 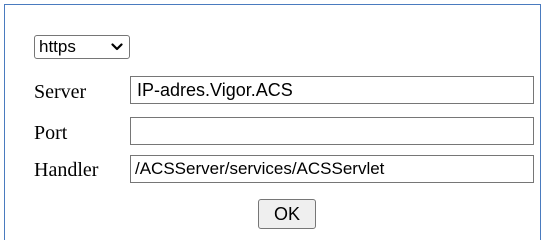 What do you see at coordinates (57, 46) in the screenshot?
I see `protocol-select-value: https` at bounding box center [57, 46].